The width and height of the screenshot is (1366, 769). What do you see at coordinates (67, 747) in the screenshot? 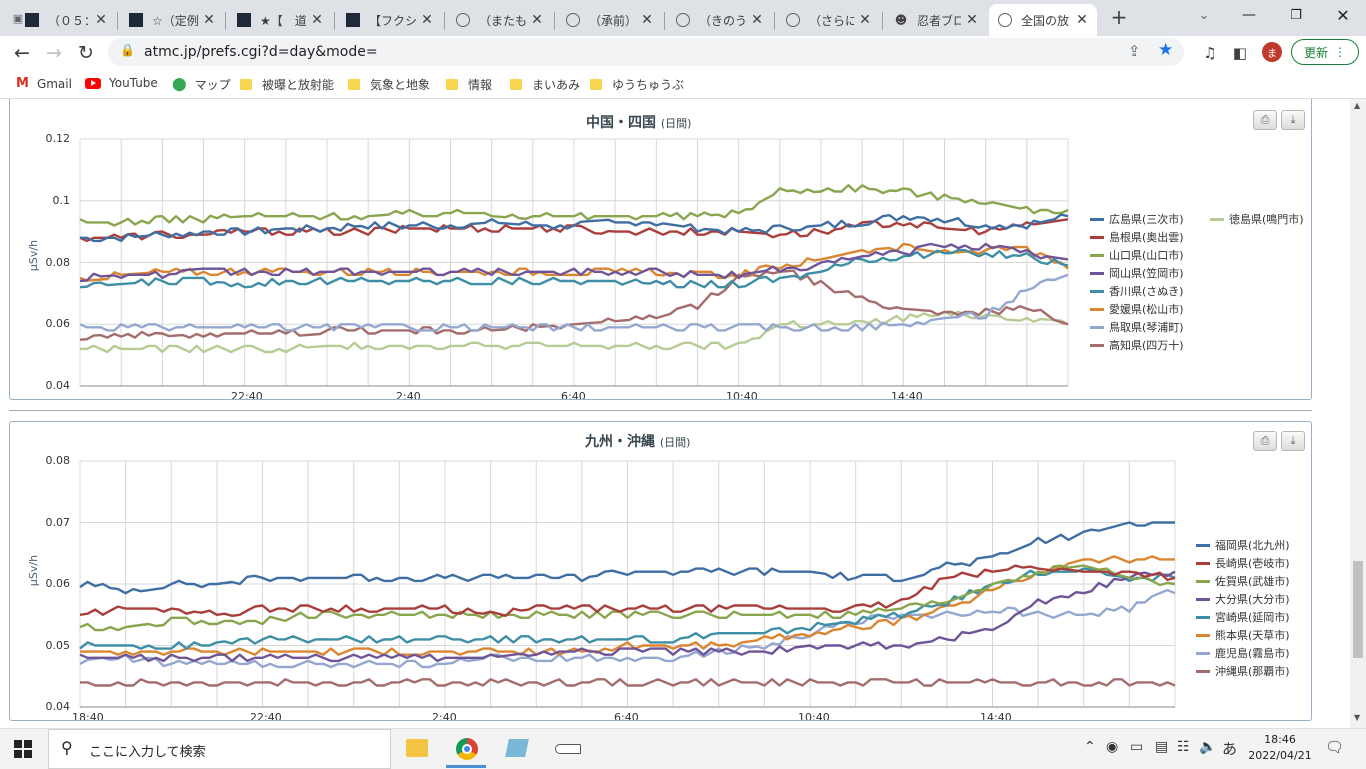
I see `search-icon: ⚲` at bounding box center [67, 747].